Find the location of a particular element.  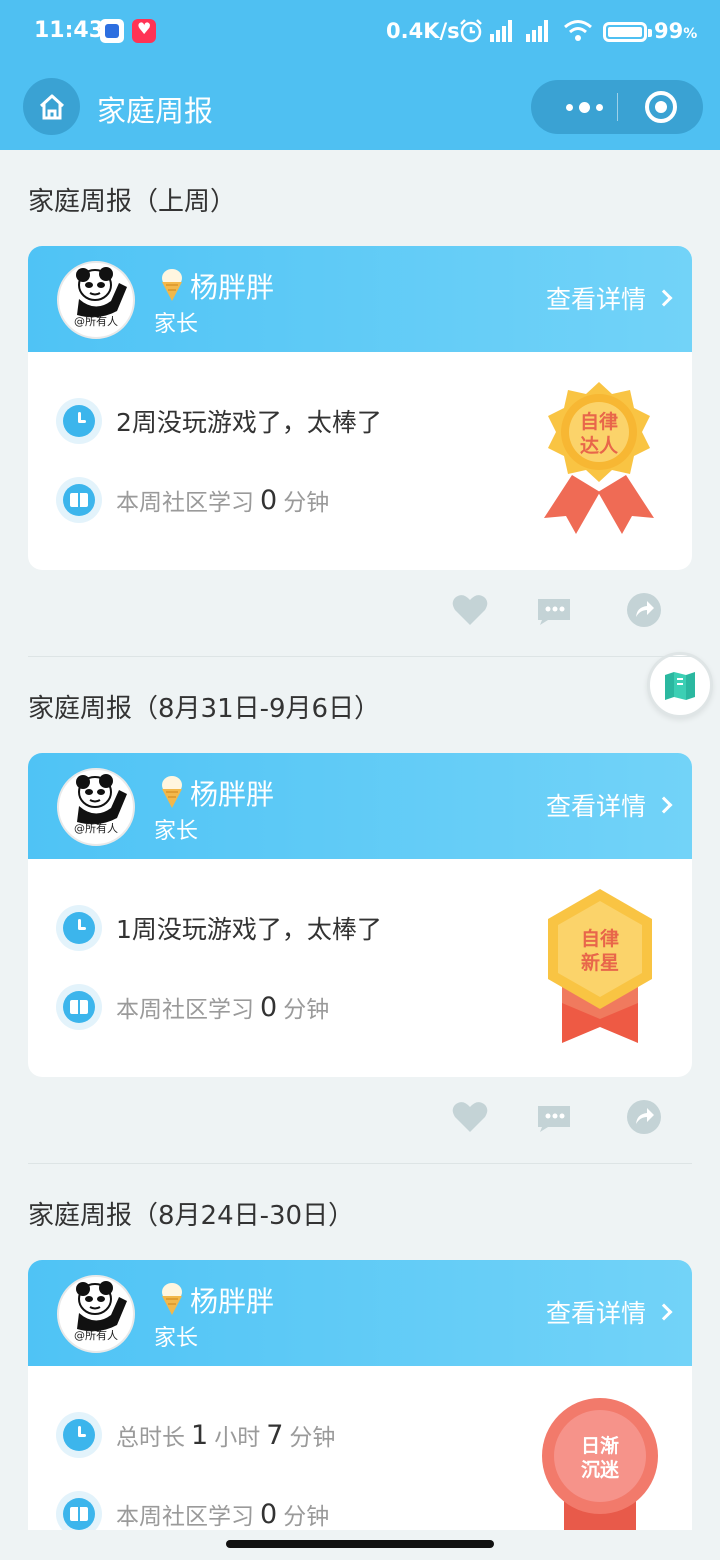

report-title: 家庭周报（8月31日-9月6日） is located at coordinates (204, 709).